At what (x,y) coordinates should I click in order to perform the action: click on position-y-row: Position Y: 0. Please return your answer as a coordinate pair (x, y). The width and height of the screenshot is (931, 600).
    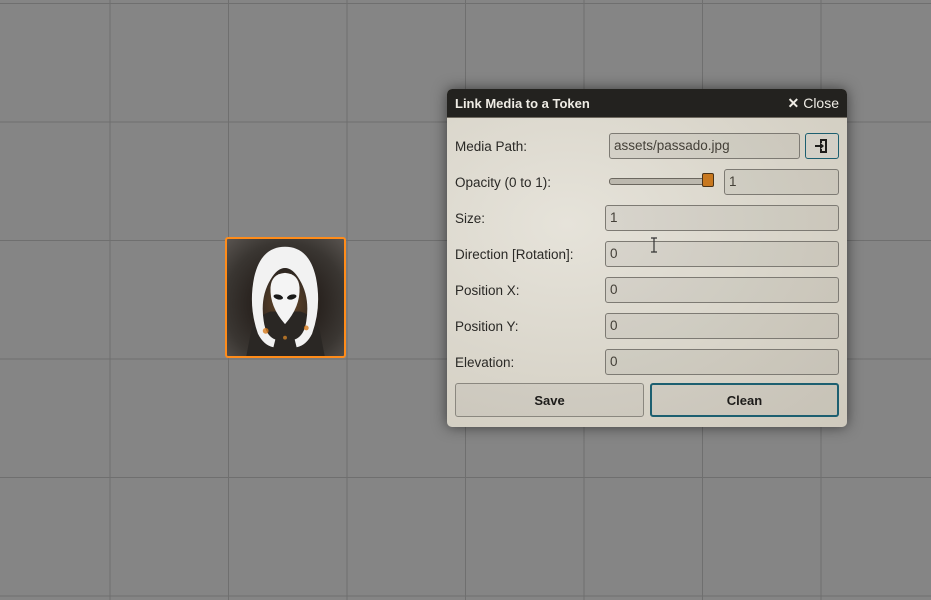
    Looking at the image, I should click on (647, 326).